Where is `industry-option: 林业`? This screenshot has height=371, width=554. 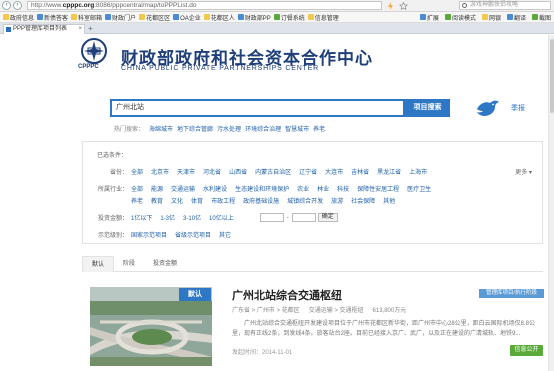
industry-option: 林业 is located at coordinates (323, 188).